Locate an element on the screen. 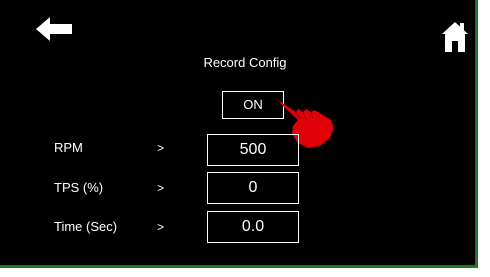  tps-label: TPS (%) is located at coordinates (79, 187).